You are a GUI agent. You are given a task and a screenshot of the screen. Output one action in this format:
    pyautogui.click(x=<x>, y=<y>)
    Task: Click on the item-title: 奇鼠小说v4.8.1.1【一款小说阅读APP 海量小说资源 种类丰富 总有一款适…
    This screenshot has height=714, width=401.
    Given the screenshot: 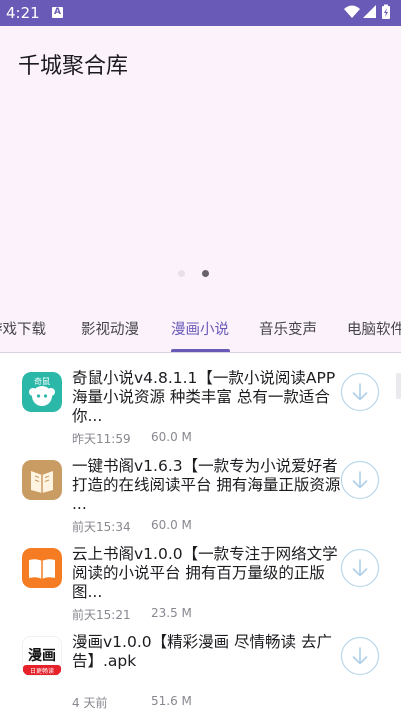 What is the action you would take?
    pyautogui.click(x=204, y=397)
    